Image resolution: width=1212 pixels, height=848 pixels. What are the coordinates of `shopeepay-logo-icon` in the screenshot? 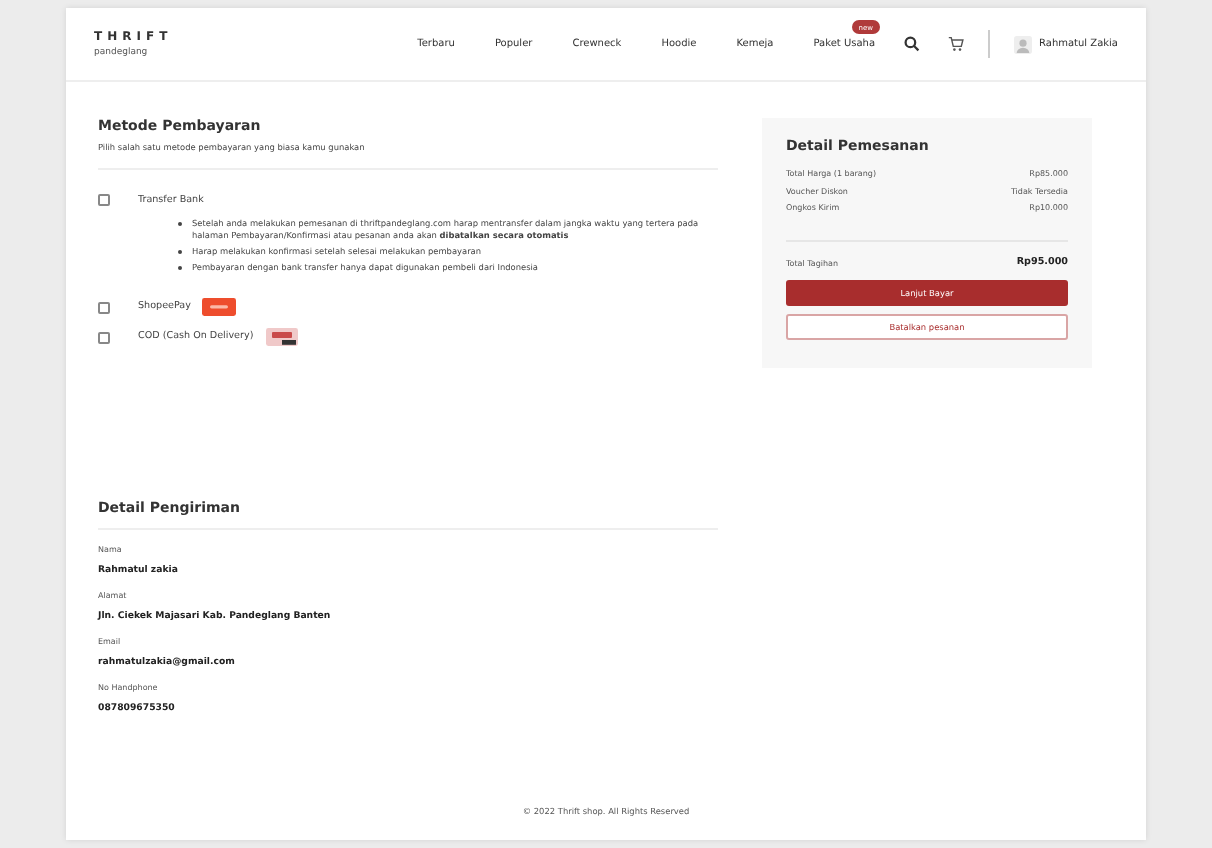 It's located at (219, 307).